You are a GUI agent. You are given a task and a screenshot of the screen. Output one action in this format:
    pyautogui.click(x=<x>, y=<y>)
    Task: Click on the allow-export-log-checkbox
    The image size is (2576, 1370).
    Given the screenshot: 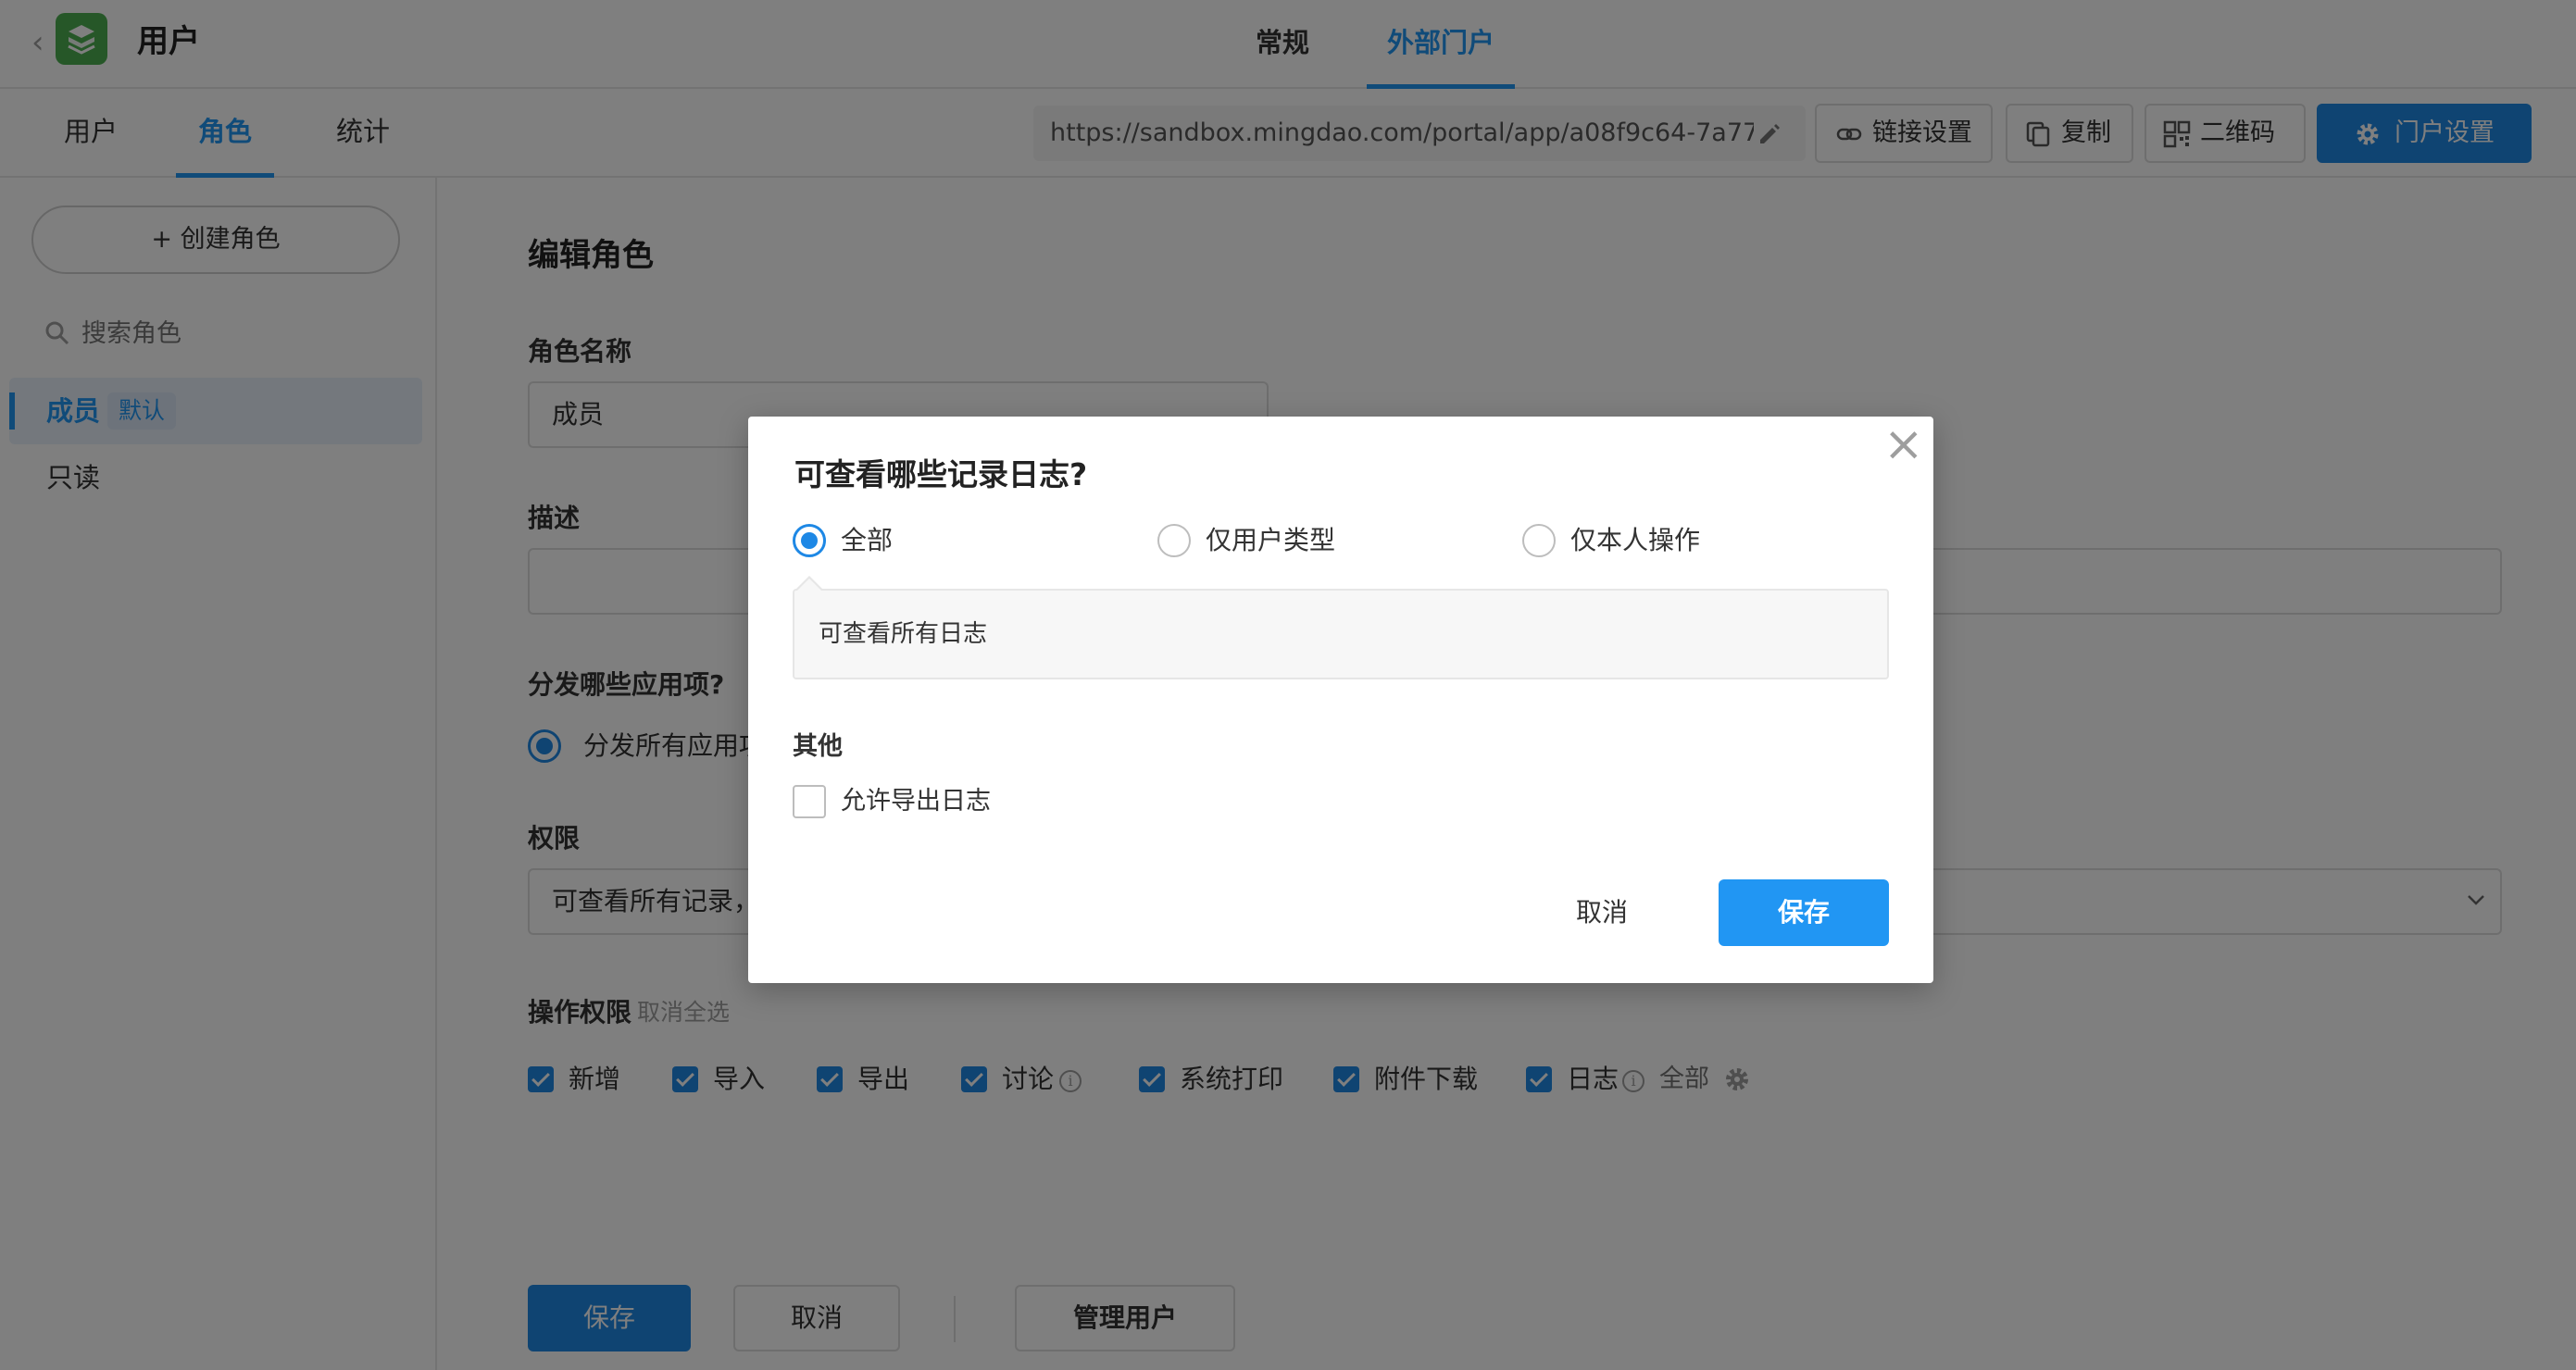 What is the action you would take?
    pyautogui.click(x=810, y=801)
    